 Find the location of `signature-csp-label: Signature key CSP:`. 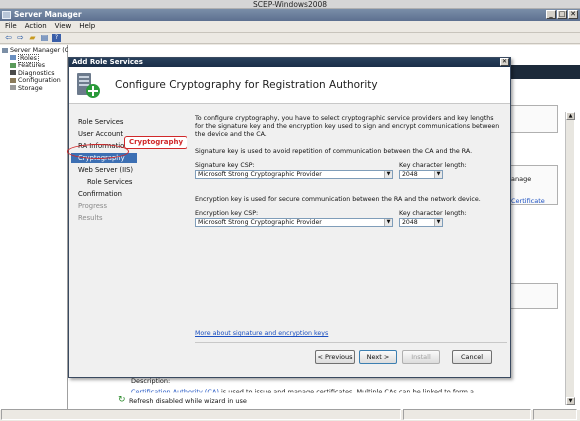

signature-csp-label: Signature key CSP: is located at coordinates (225, 165).